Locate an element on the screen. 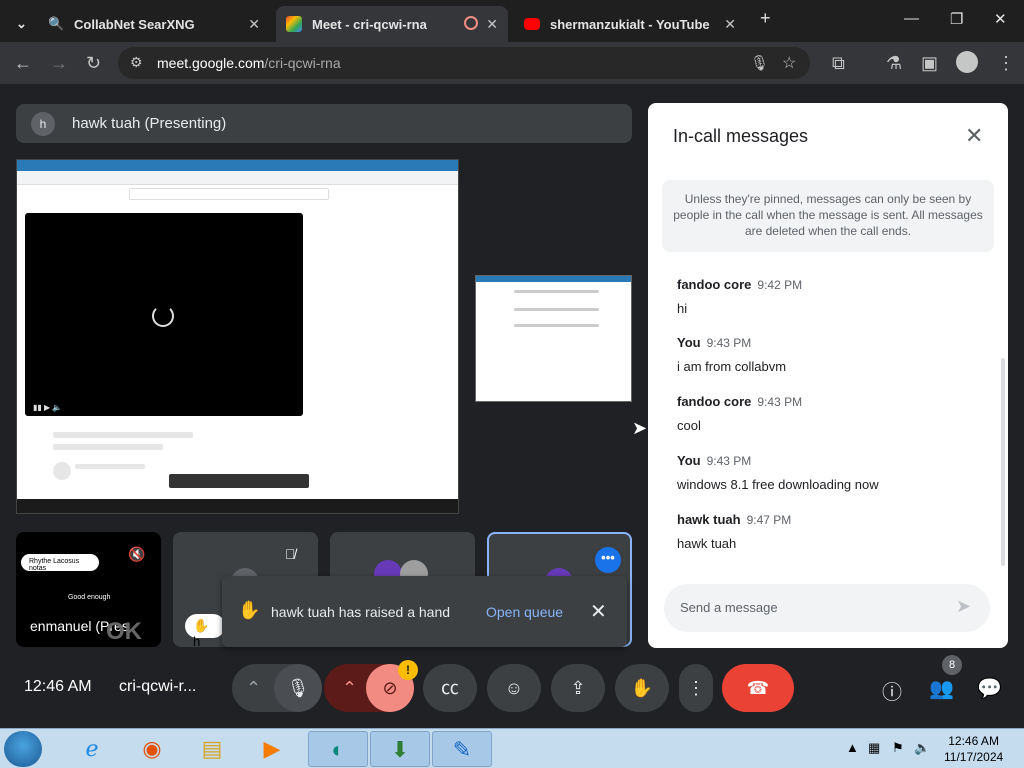  message-text: i am from collabvm is located at coordinates (732, 366).